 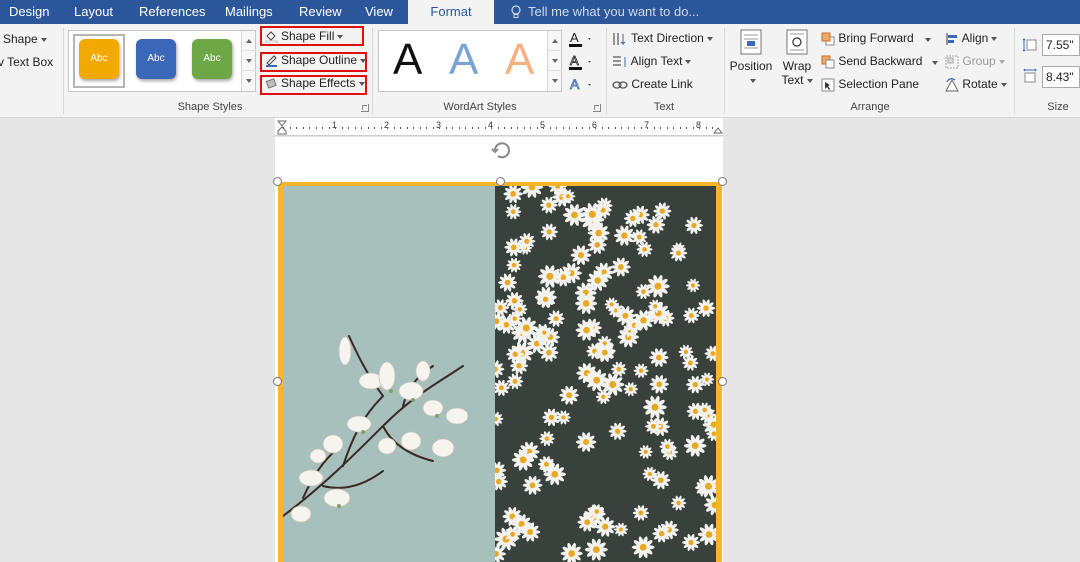 I want to click on shape-fill-button: Shape Fill, so click(x=304, y=37).